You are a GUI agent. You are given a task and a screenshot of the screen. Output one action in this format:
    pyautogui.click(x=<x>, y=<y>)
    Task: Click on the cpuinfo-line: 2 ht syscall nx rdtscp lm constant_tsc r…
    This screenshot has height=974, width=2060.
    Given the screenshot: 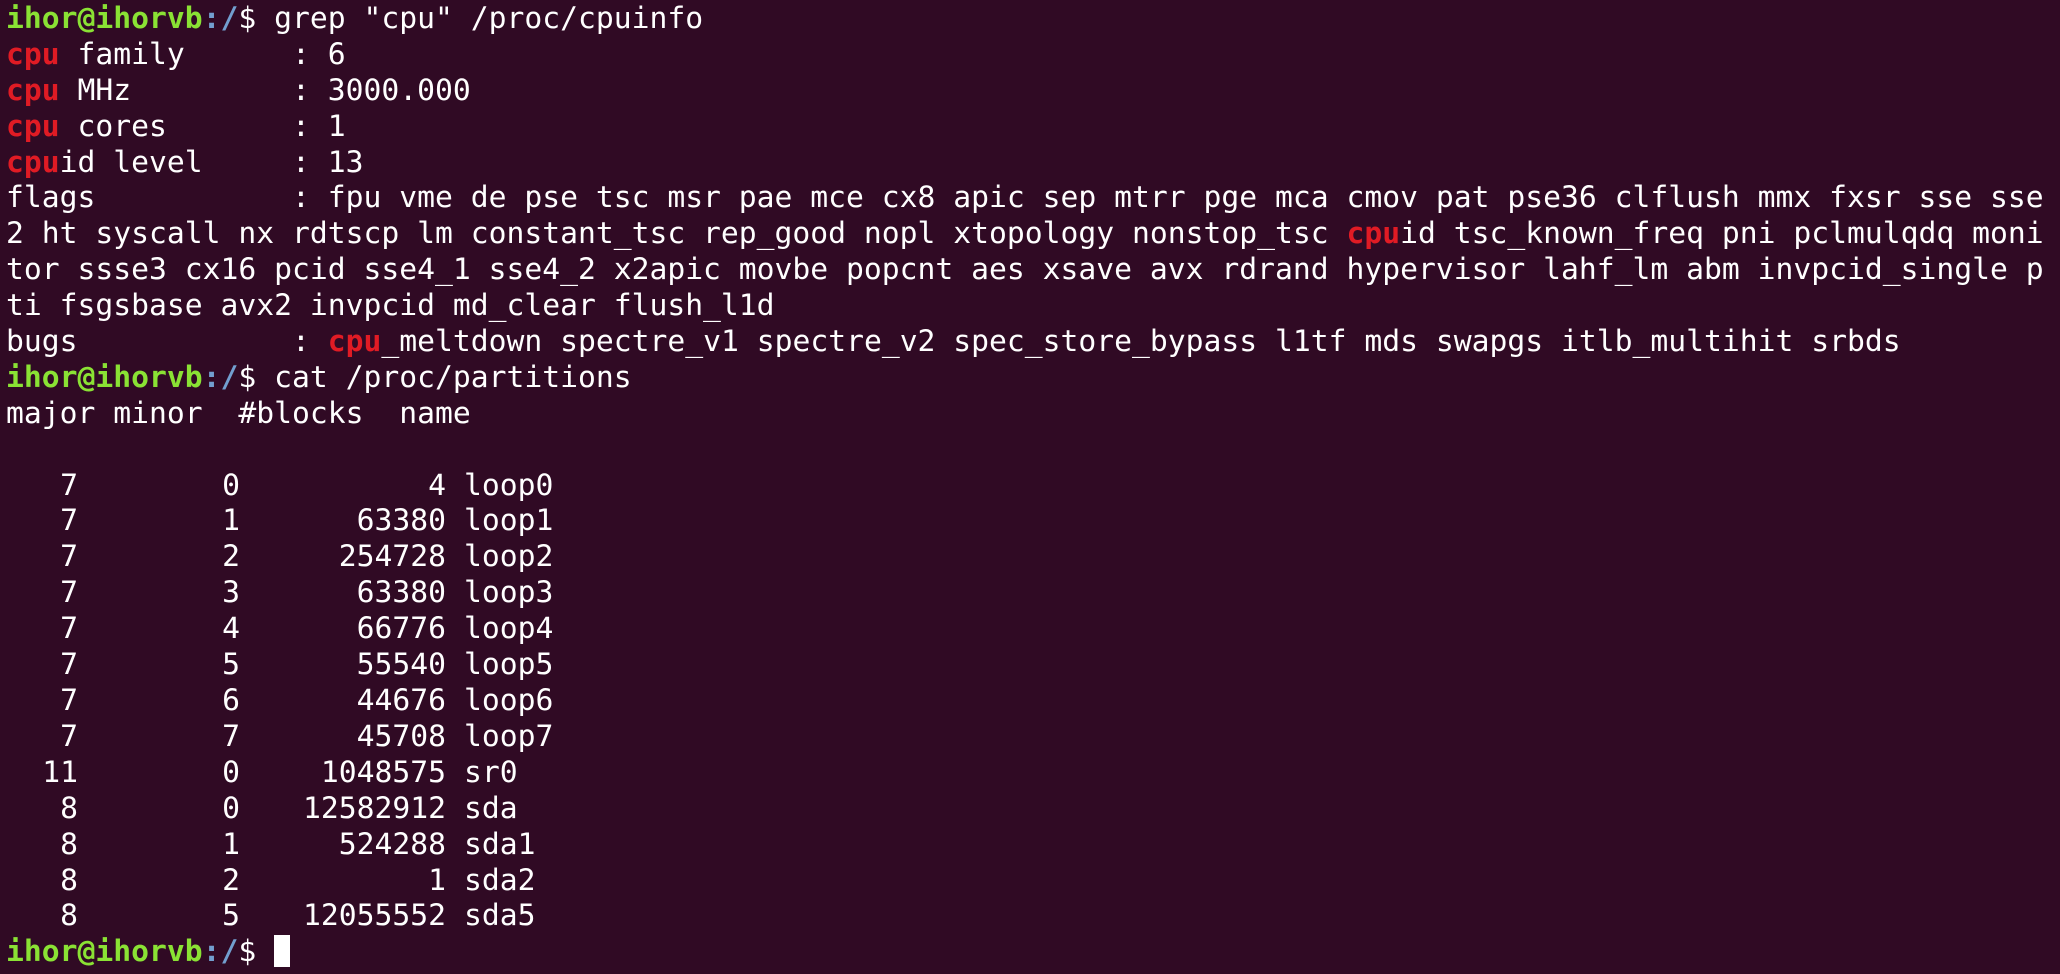 What is the action you would take?
    pyautogui.click(x=1033, y=234)
    